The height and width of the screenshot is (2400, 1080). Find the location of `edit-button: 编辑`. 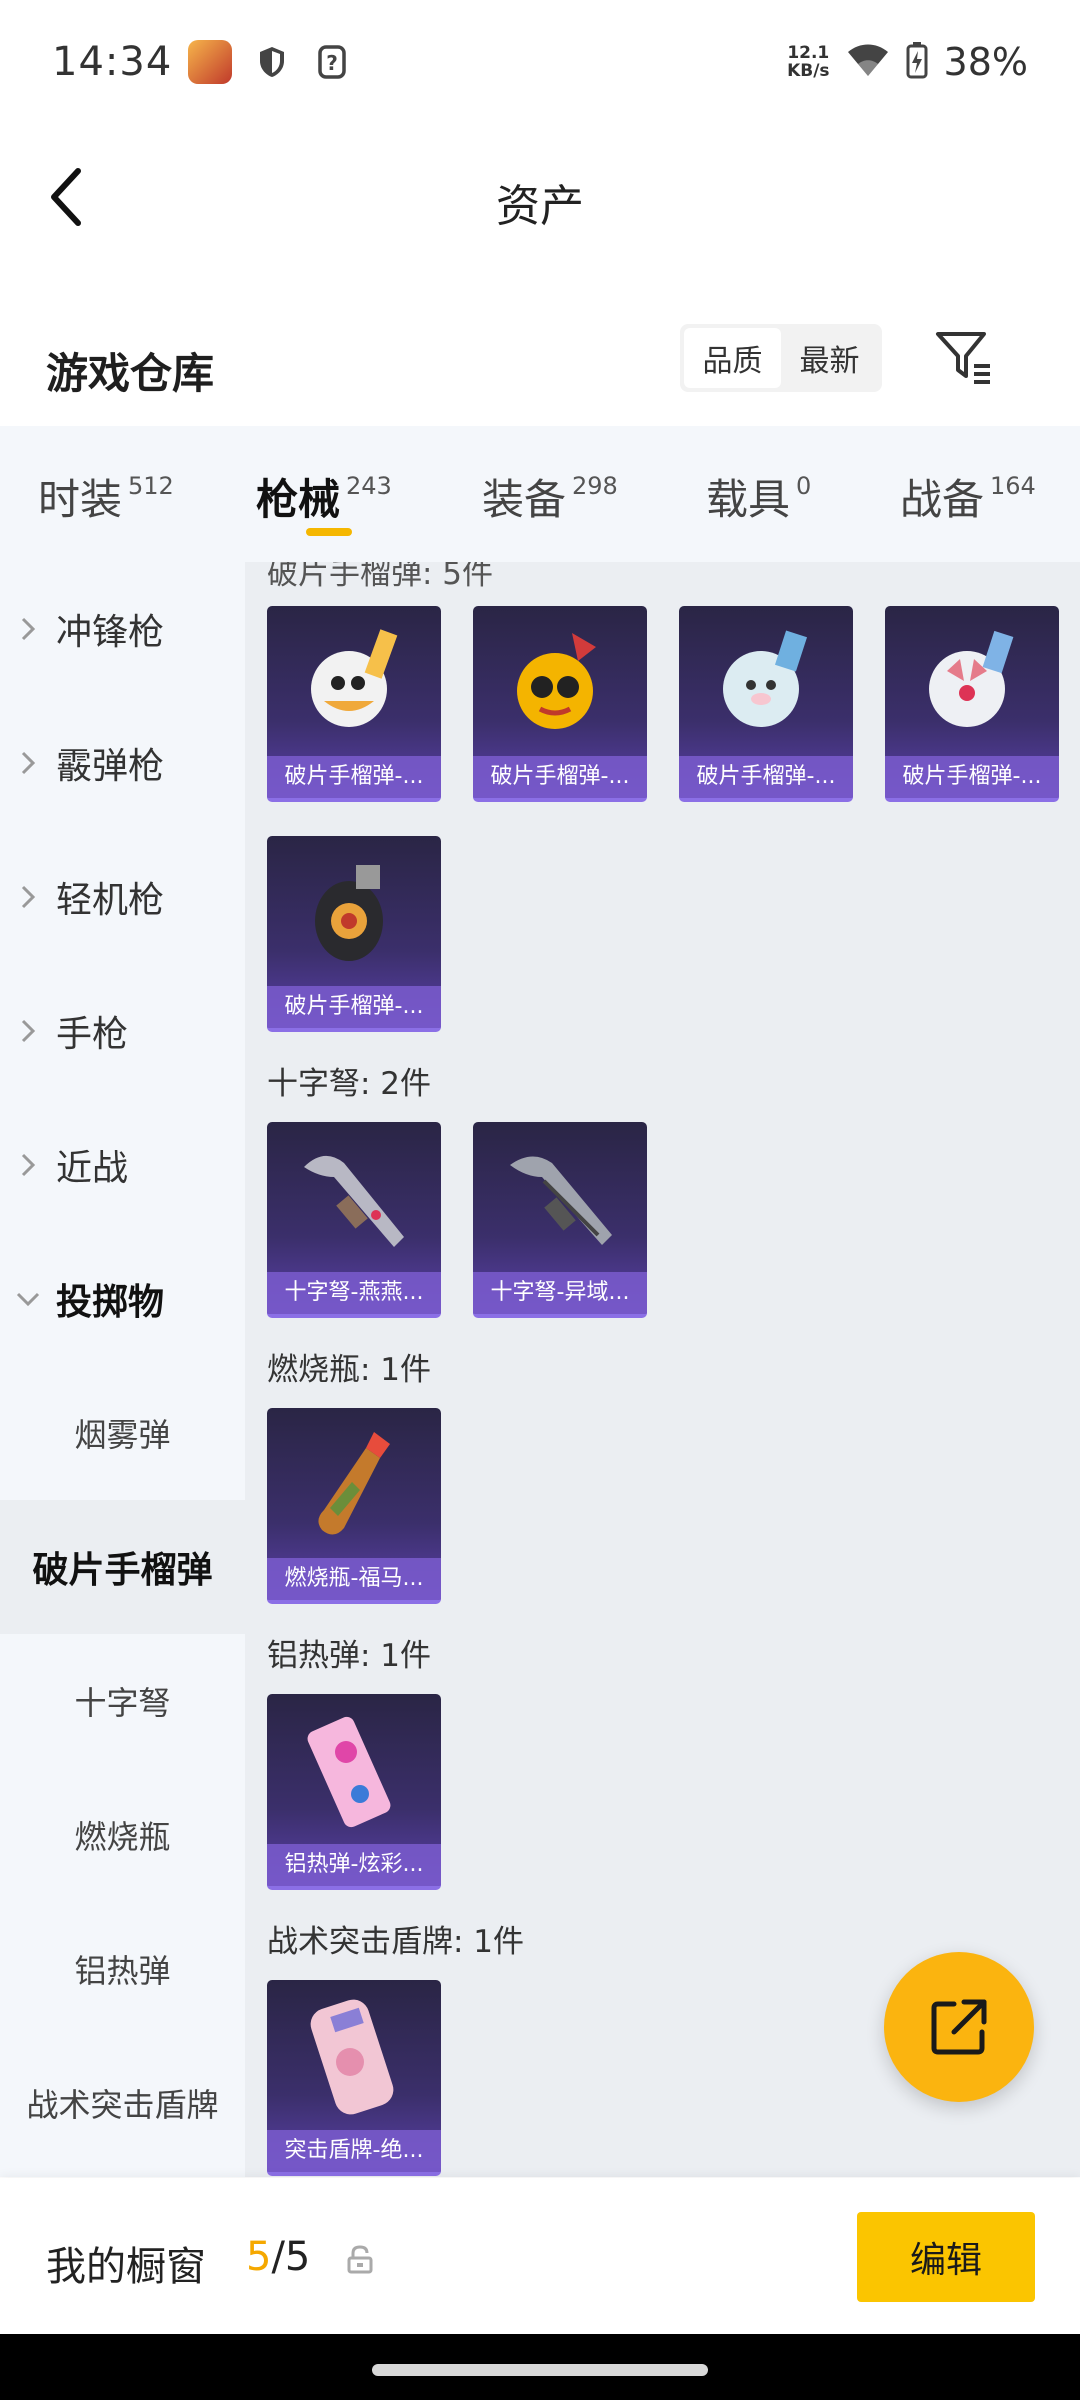

edit-button: 编辑 is located at coordinates (946, 2257).